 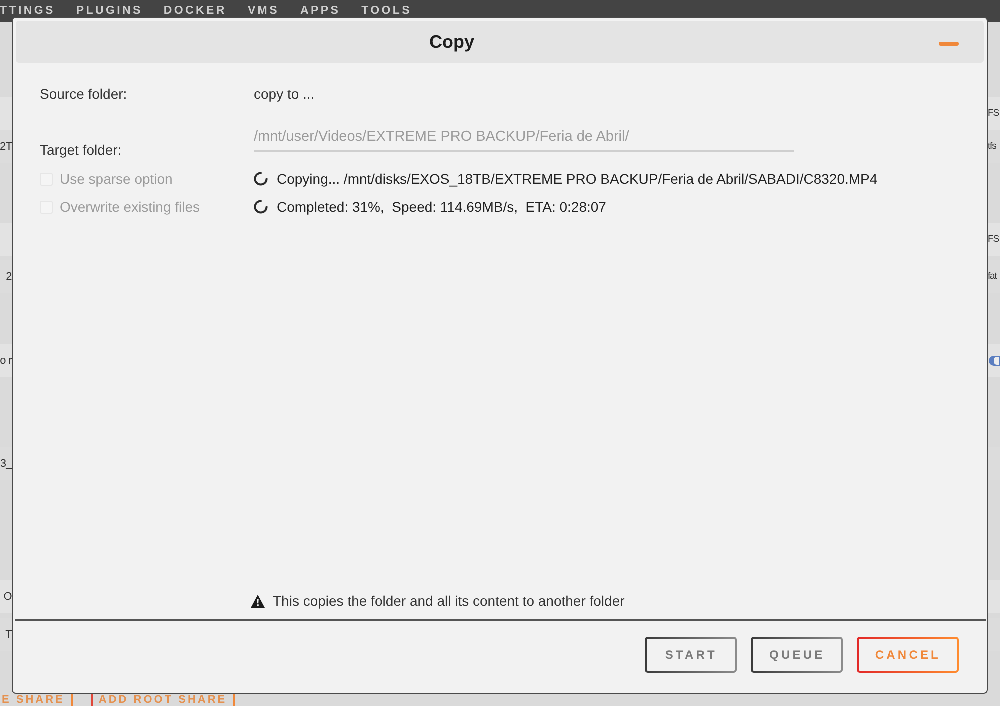 I want to click on table-text: O, so click(x=7, y=596).